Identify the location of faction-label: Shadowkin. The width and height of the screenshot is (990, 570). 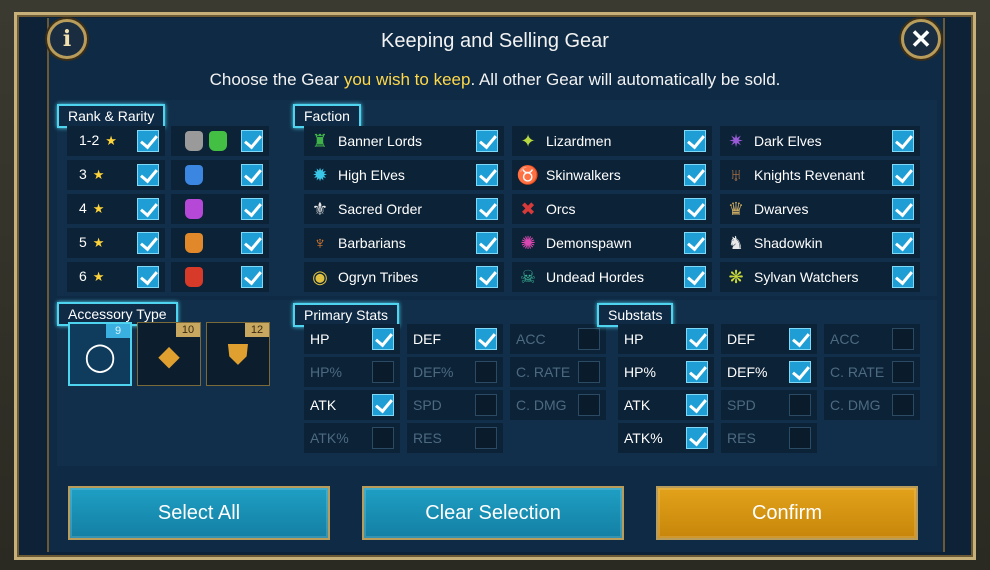
(788, 243).